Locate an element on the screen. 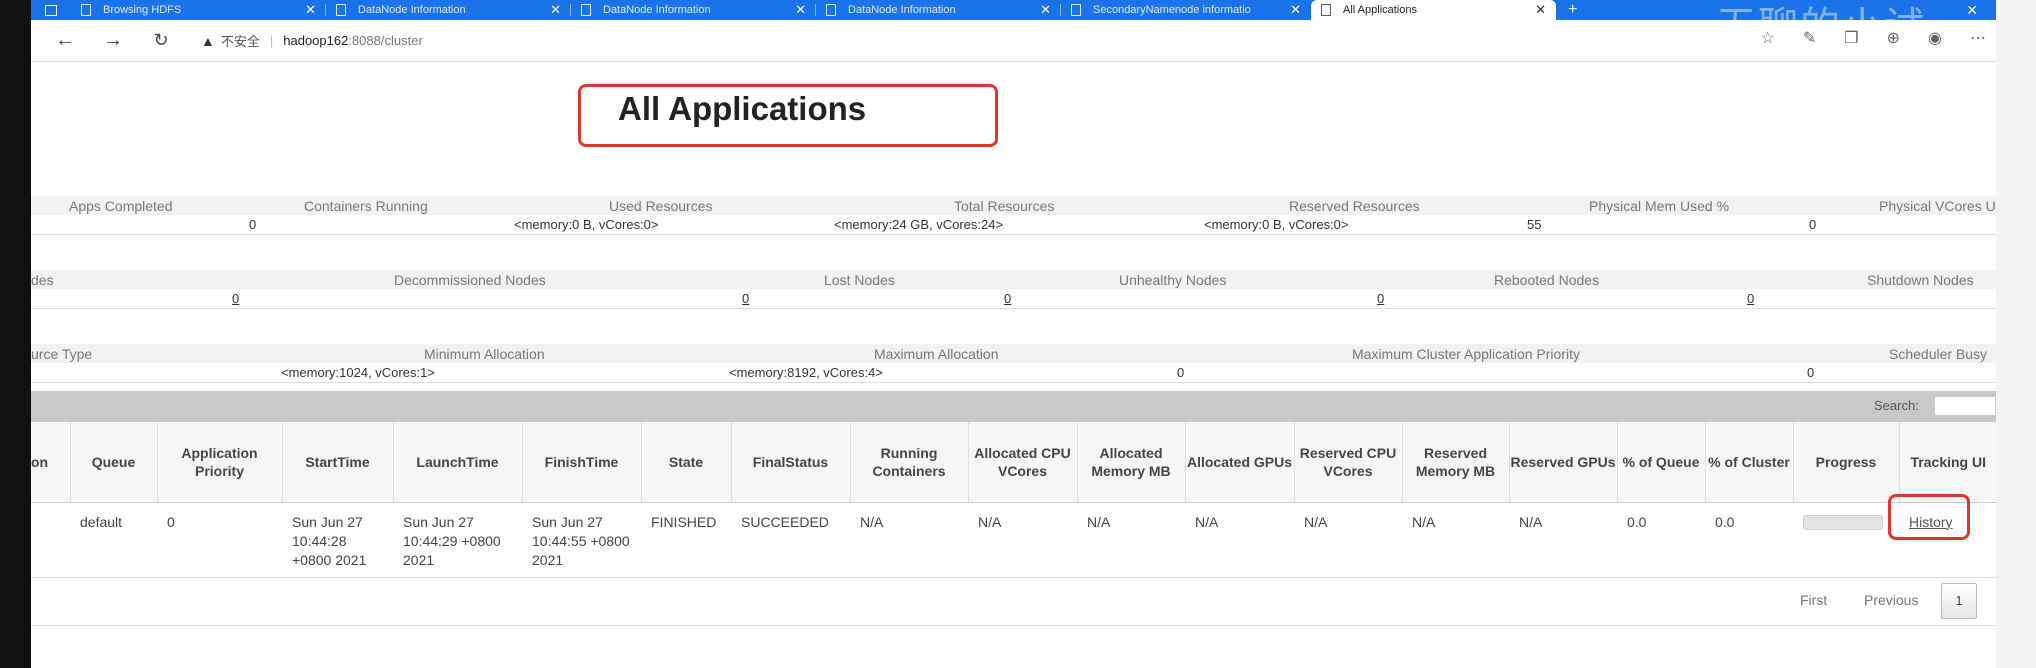 The height and width of the screenshot is (668, 2036). cell-pct-cluster: 0.0 is located at coordinates (1749, 540).